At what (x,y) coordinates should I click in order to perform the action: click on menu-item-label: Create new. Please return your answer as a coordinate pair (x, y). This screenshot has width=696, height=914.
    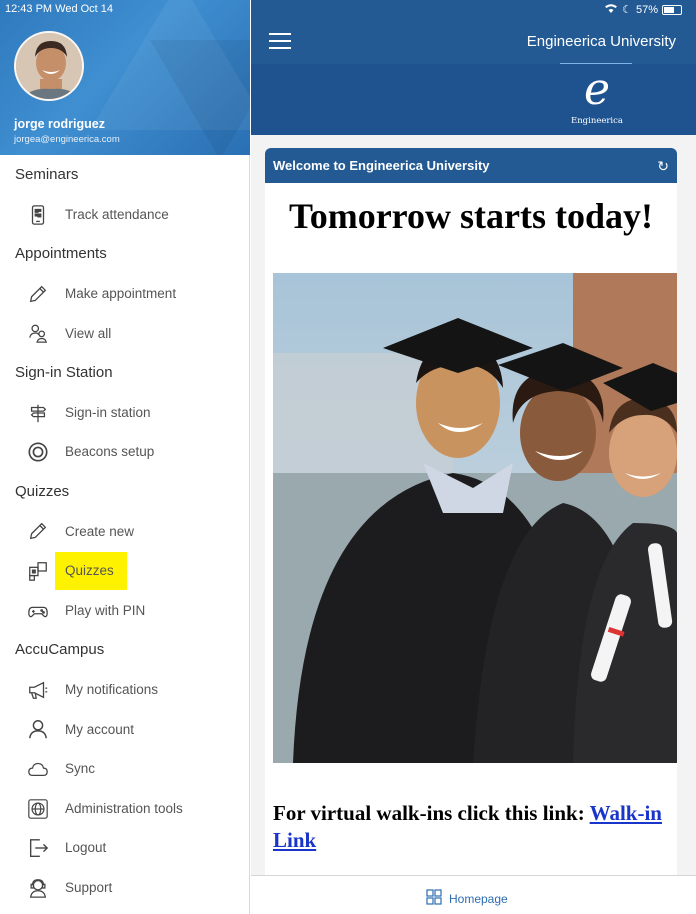
    Looking at the image, I should click on (100, 531).